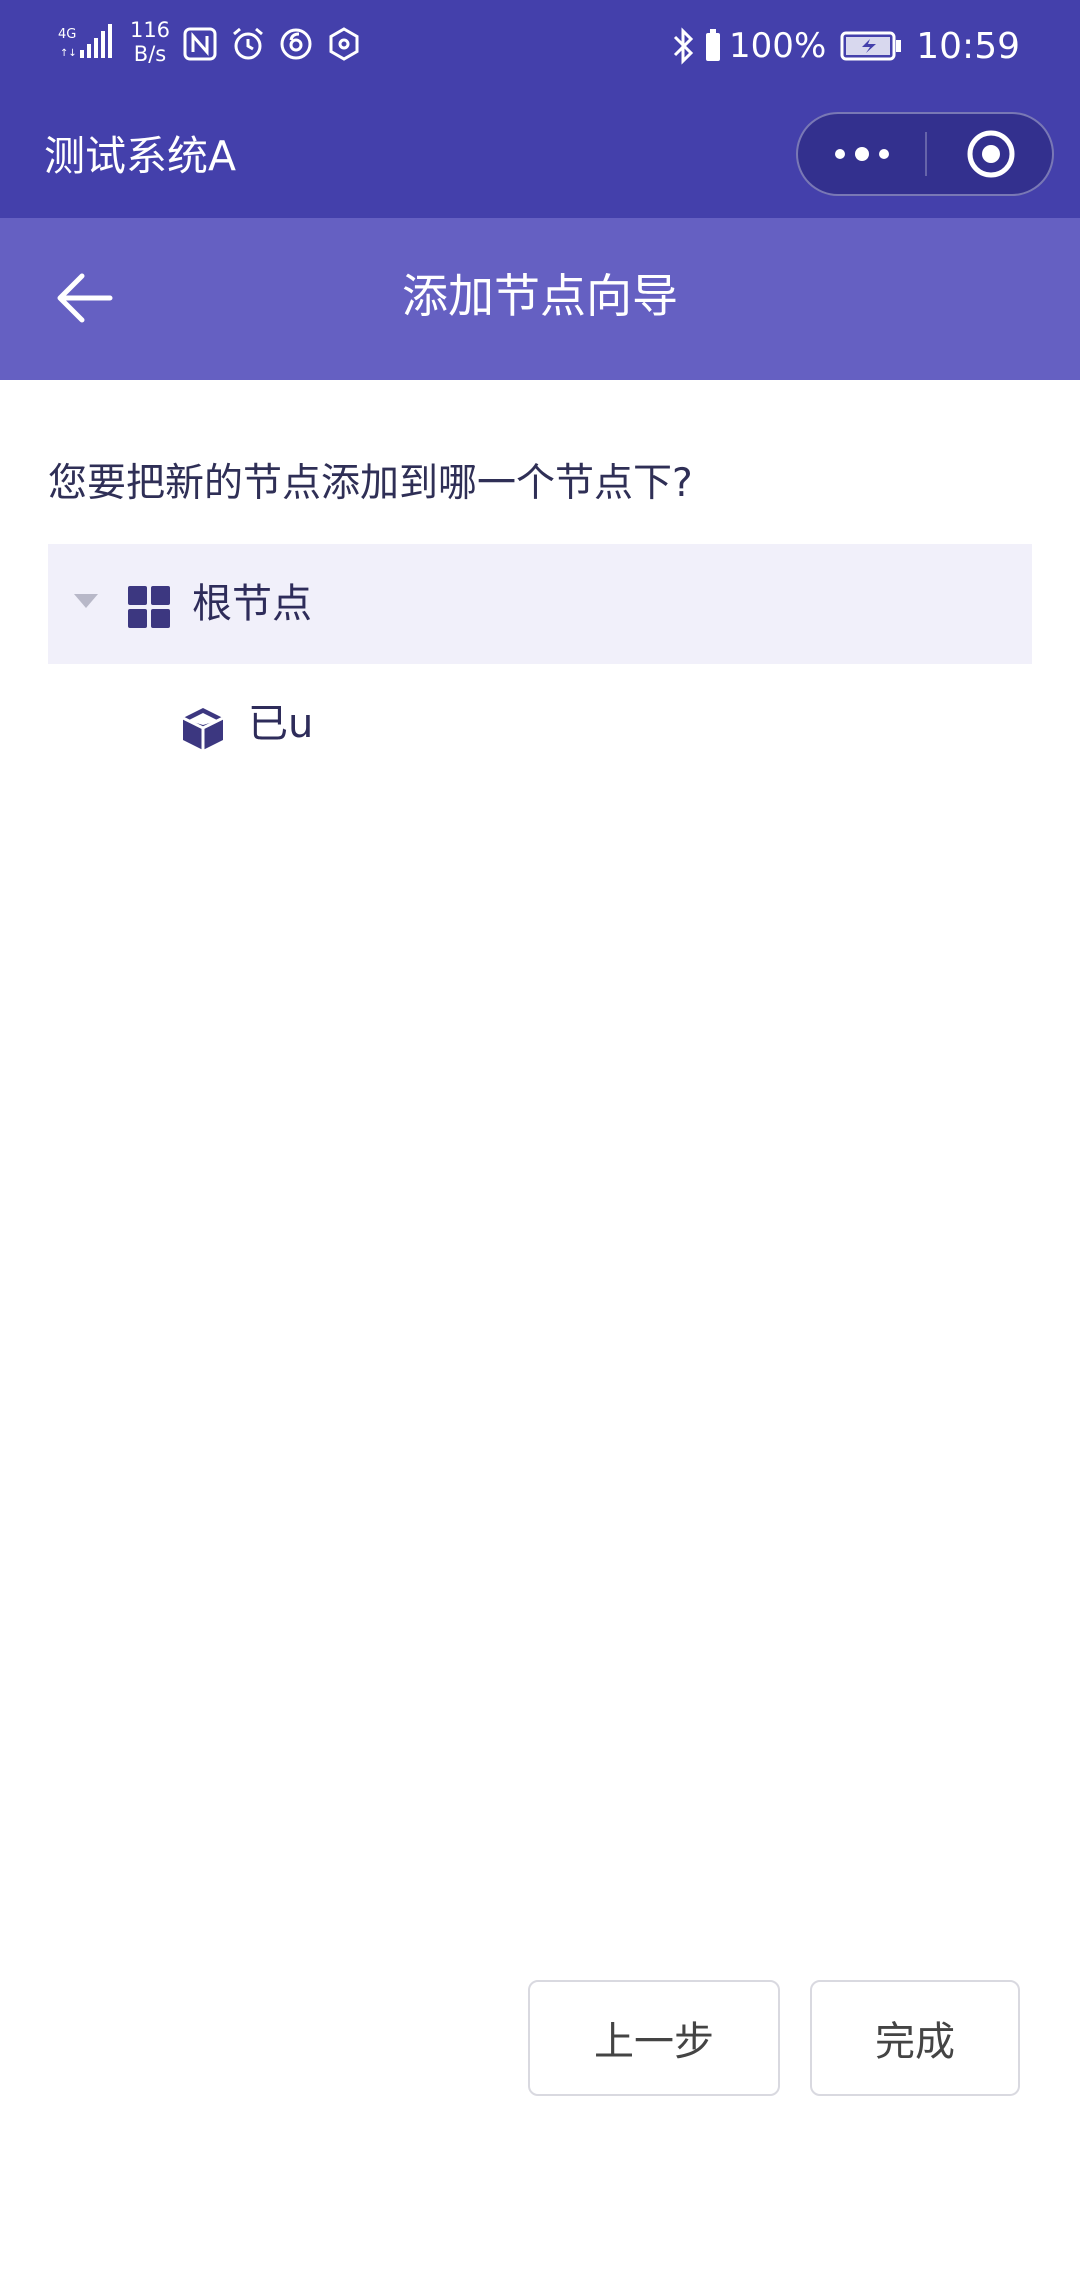 This screenshot has width=1080, height=2280. I want to click on close-miniprogram-button, so click(991, 154).